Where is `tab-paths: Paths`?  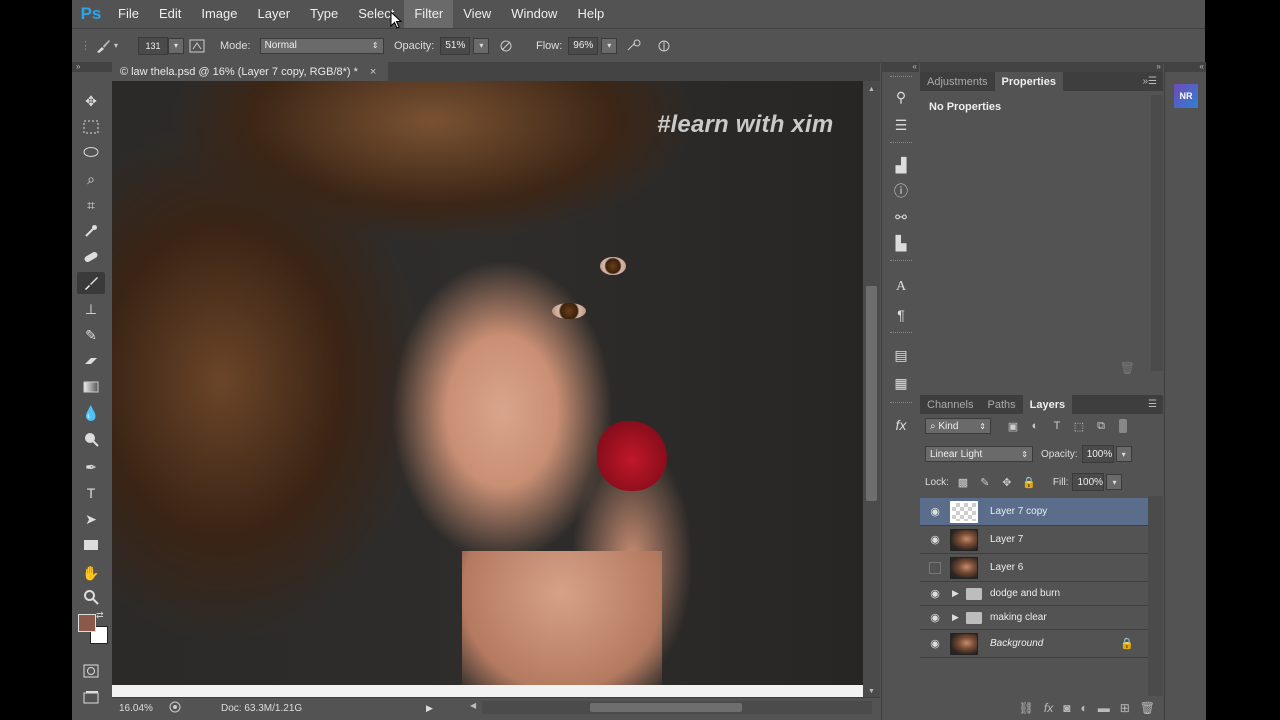
tab-paths: Paths is located at coordinates (1001, 404).